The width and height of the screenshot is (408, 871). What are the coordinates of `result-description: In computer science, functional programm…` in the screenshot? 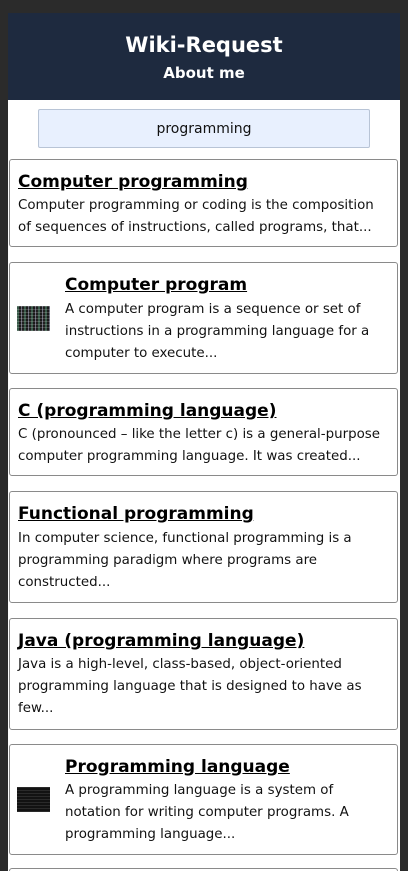 It's located at (185, 560).